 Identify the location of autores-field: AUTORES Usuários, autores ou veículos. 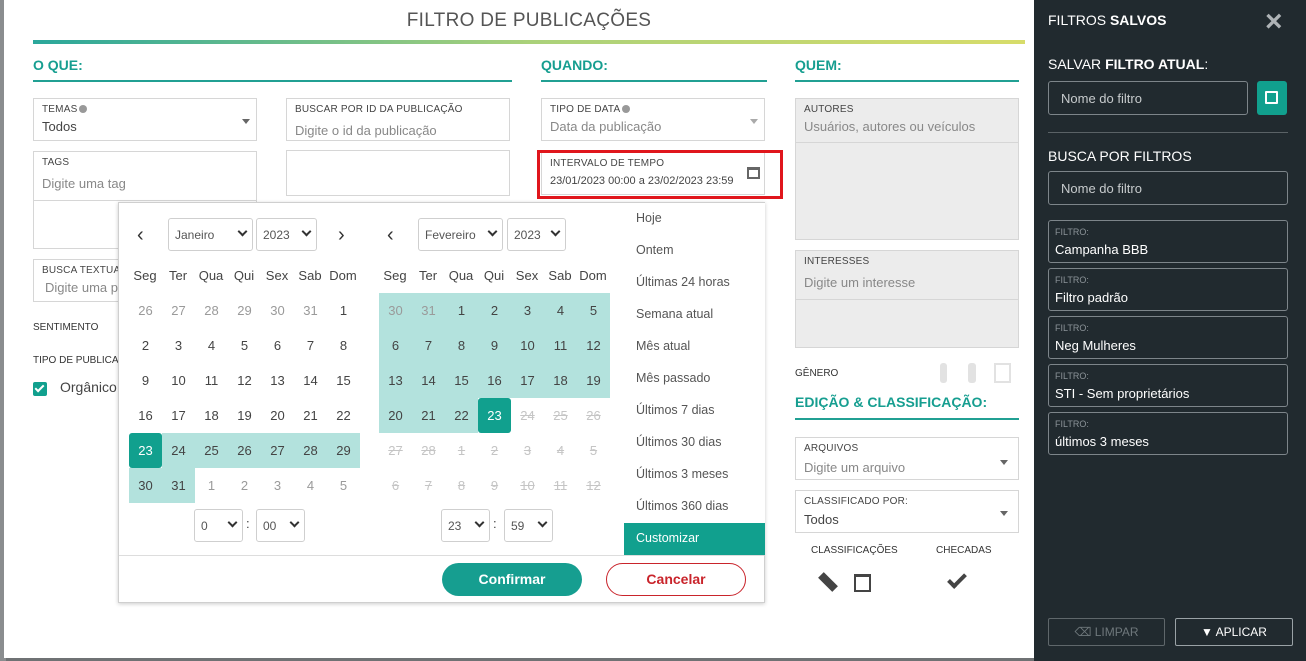
(907, 169).